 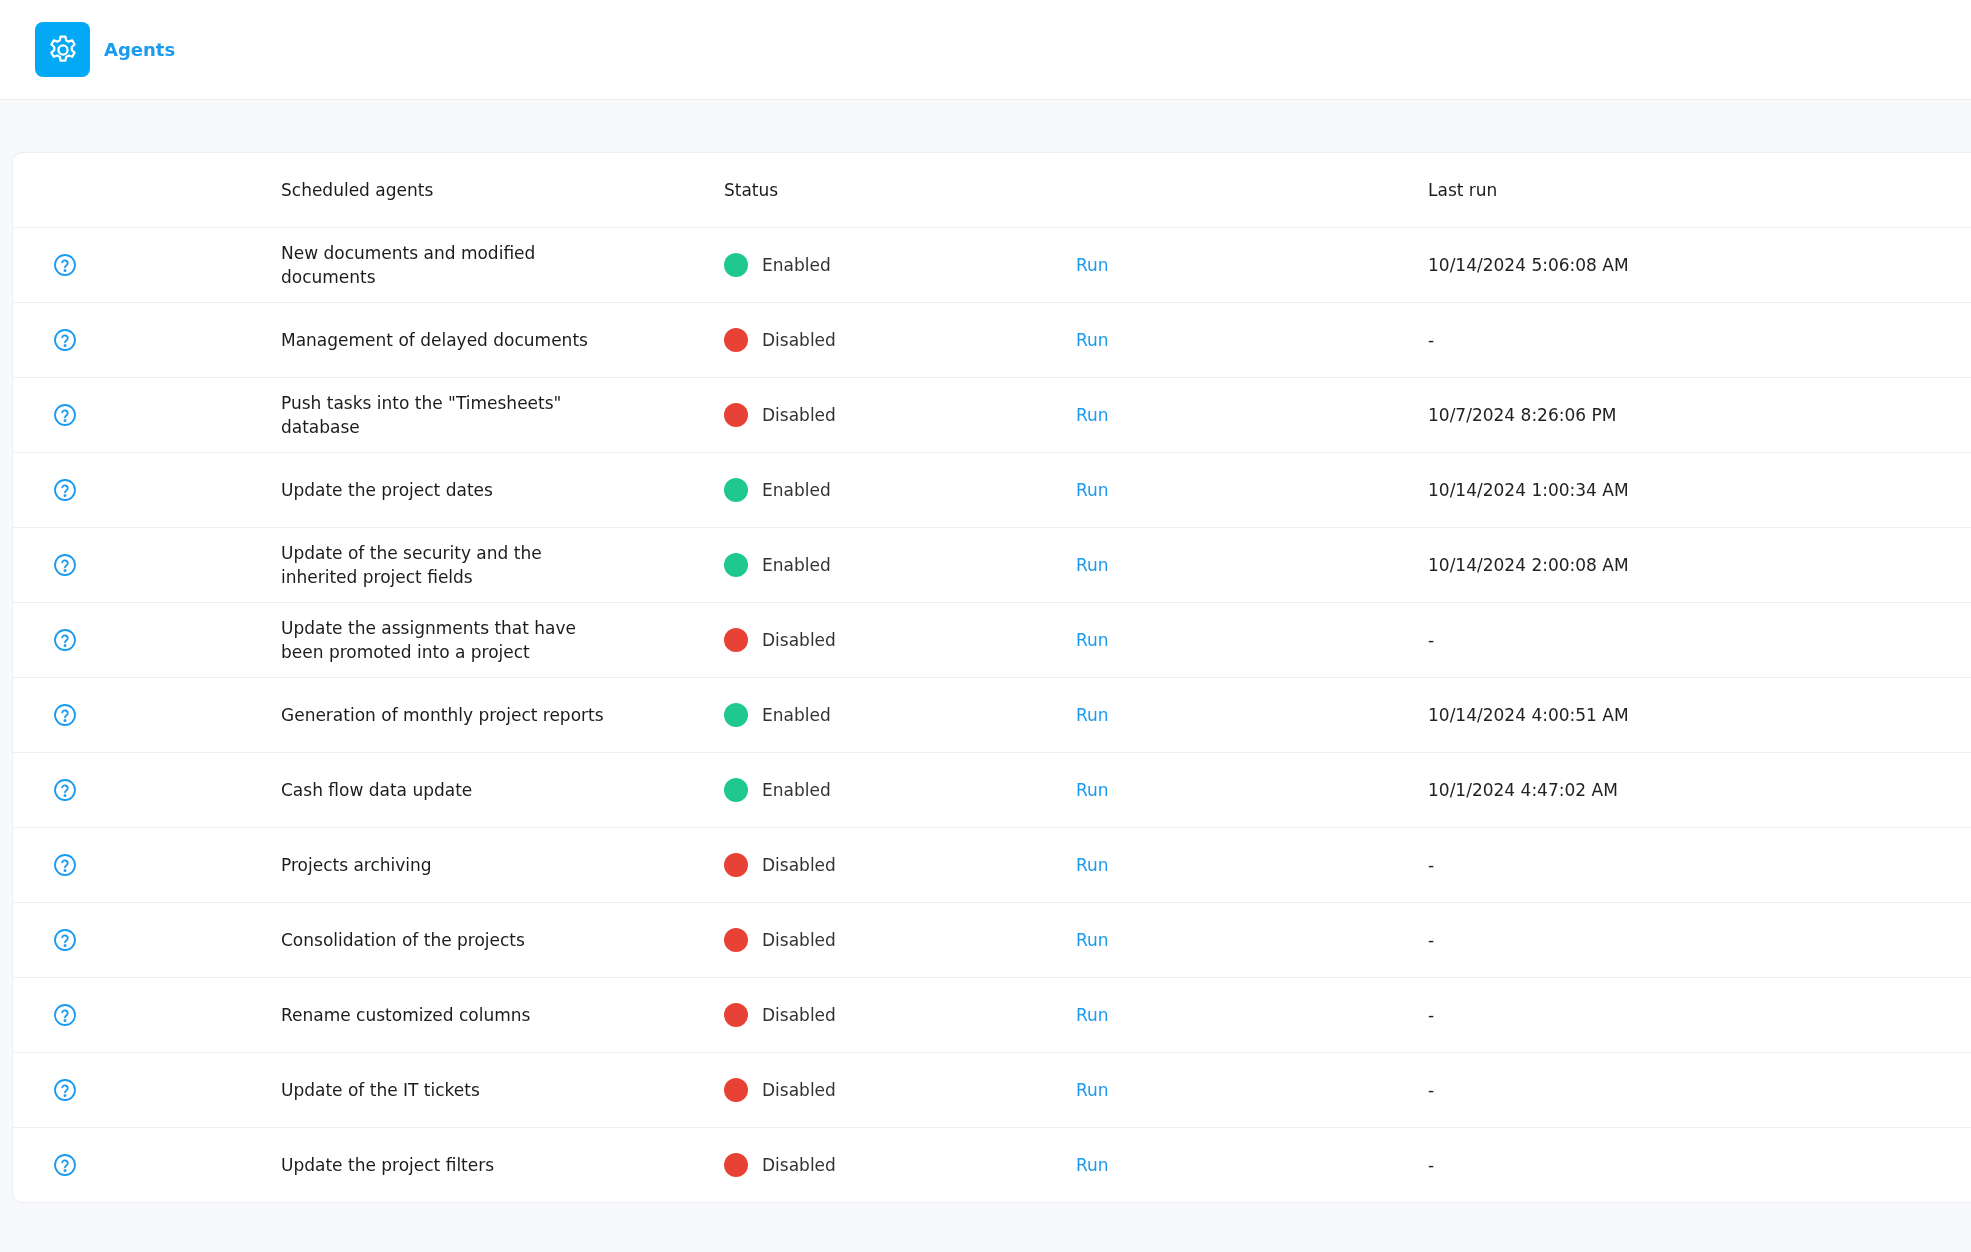 What do you see at coordinates (387, 490) in the screenshot?
I see `agent-name: Update the project dates` at bounding box center [387, 490].